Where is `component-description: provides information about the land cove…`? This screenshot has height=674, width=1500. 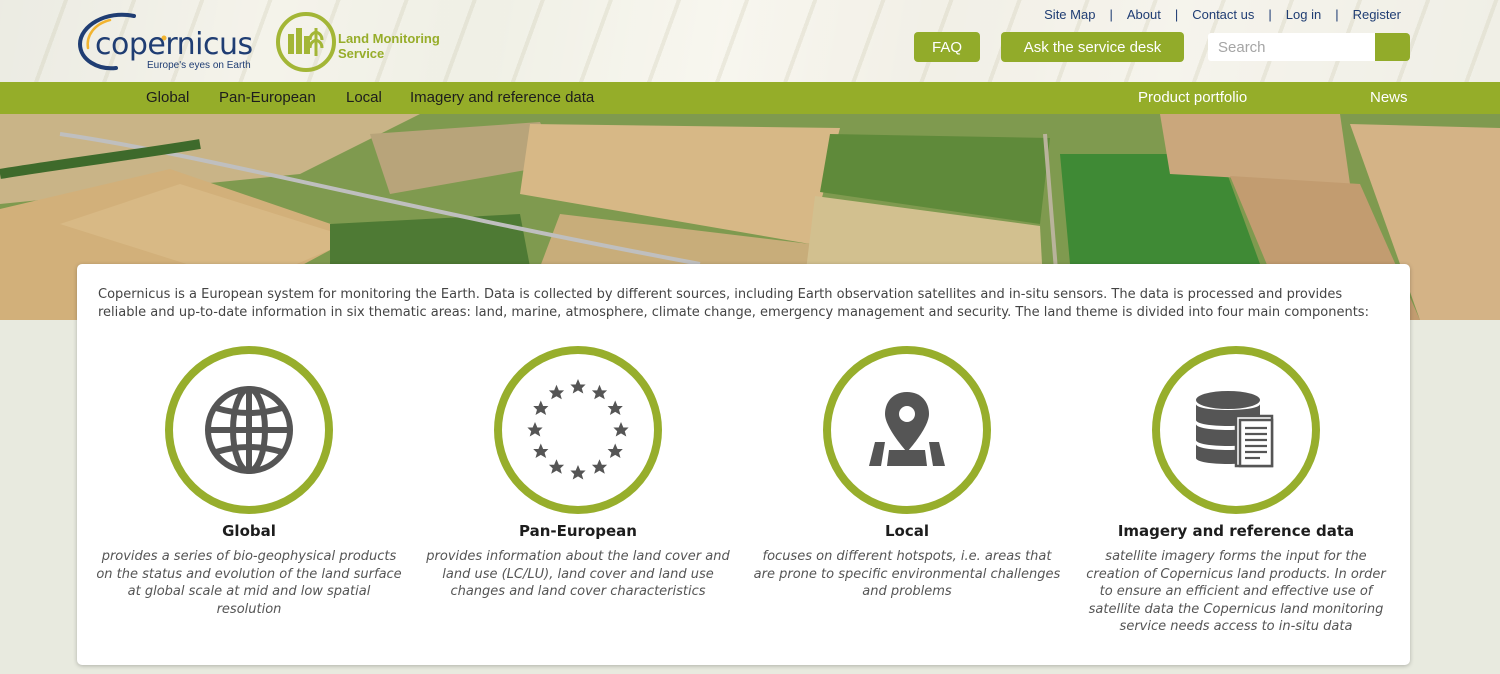
component-description: provides information about the land cove… is located at coordinates (578, 574).